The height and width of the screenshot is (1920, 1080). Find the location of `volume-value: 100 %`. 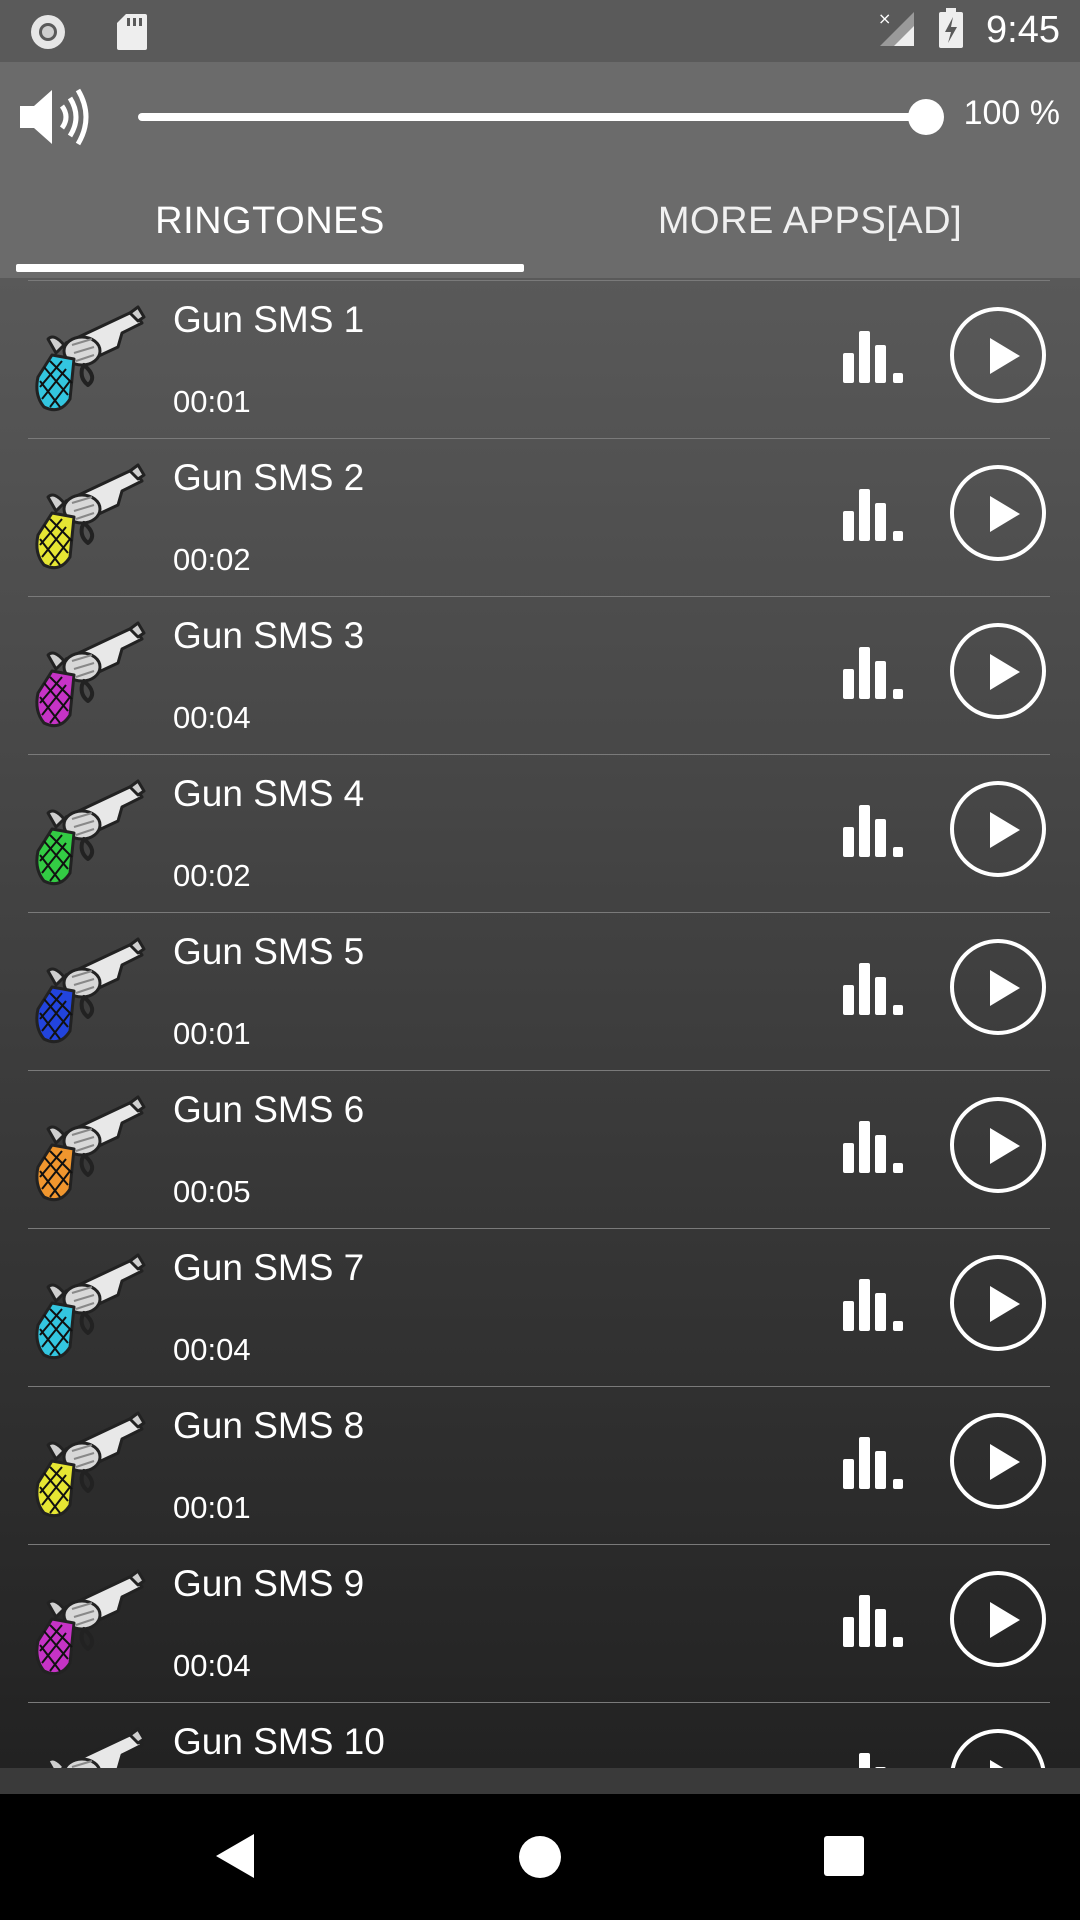

volume-value: 100 % is located at coordinates (1011, 113).